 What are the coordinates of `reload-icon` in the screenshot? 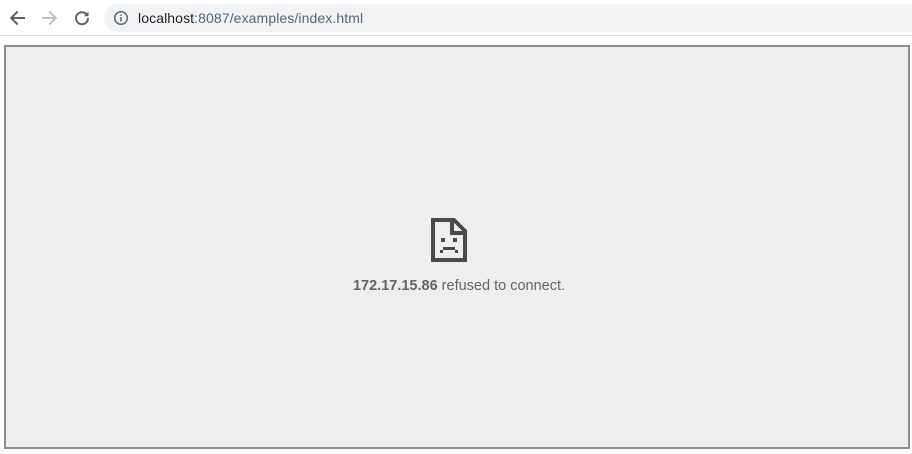 It's located at (82, 18).